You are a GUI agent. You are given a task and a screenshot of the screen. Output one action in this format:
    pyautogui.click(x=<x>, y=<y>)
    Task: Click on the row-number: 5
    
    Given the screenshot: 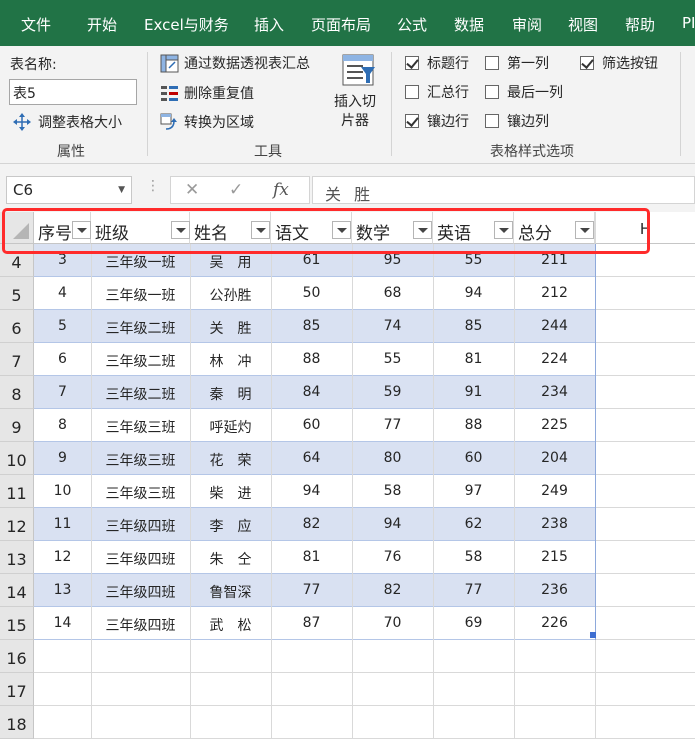 What is the action you would take?
    pyautogui.click(x=17, y=293)
    